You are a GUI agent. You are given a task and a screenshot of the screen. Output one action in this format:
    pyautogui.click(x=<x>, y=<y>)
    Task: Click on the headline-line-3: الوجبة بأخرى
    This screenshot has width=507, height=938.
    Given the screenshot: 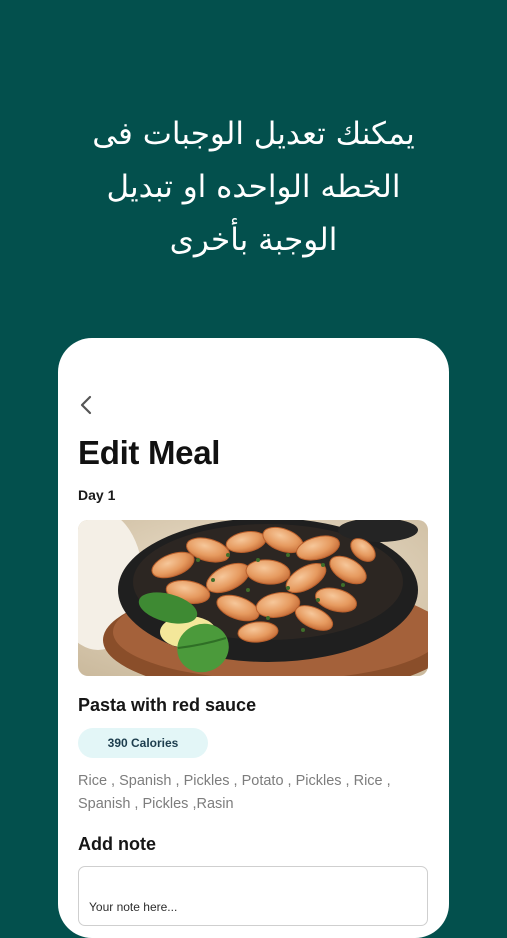 What is the action you would take?
    pyautogui.click(x=253, y=240)
    